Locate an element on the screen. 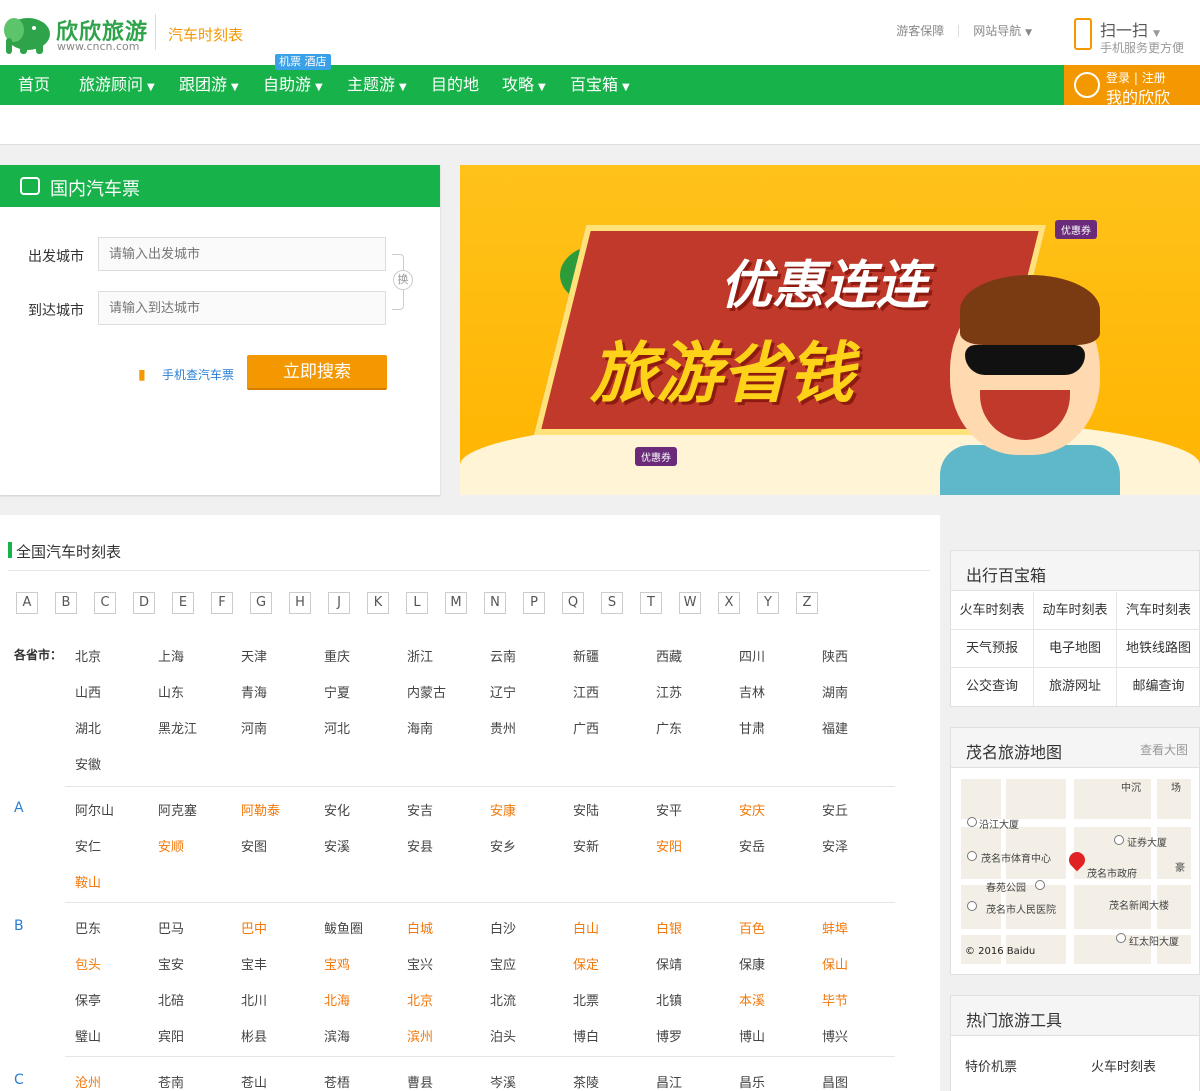 This screenshot has height=1091, width=1200. letter-filter-l: L is located at coordinates (417, 603).